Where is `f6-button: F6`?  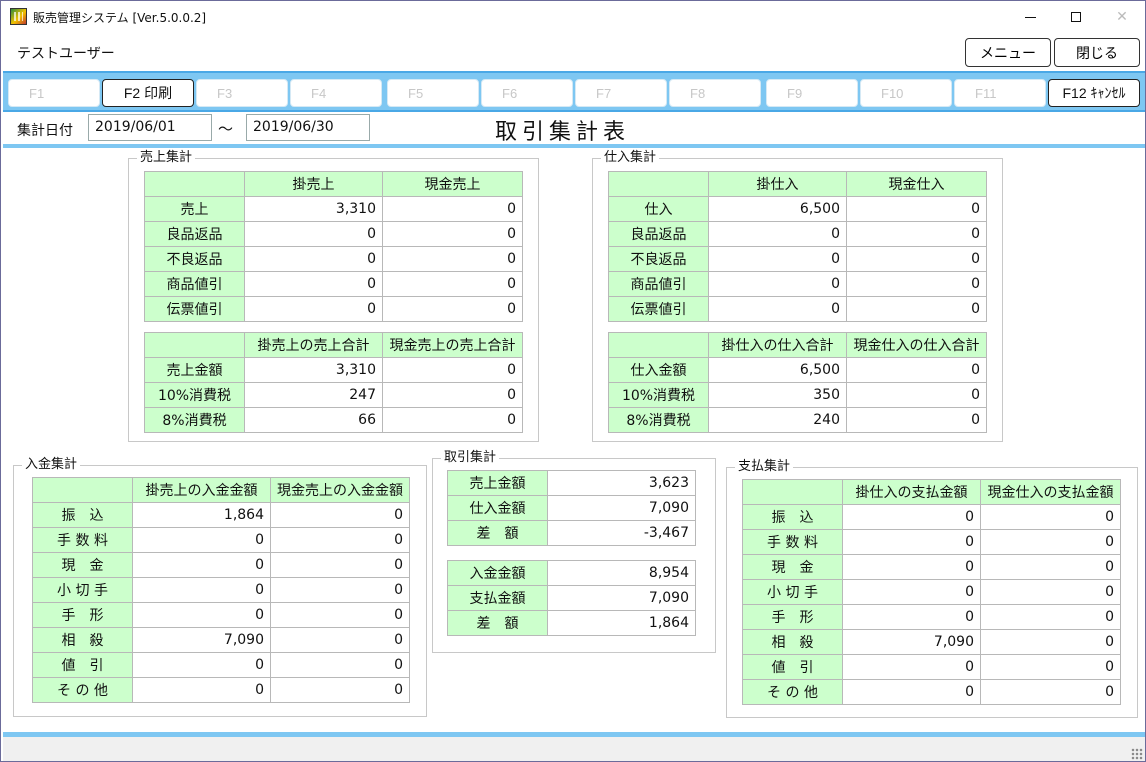
f6-button: F6 is located at coordinates (527, 93).